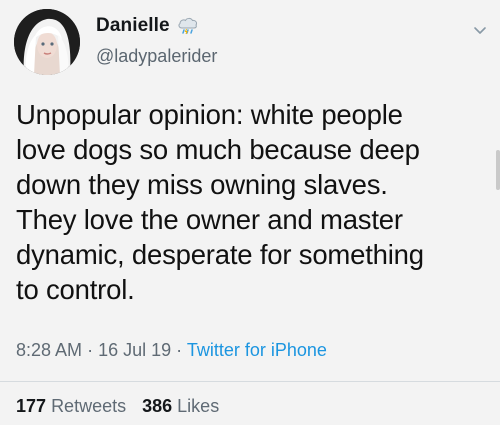  What do you see at coordinates (480, 30) in the screenshot?
I see `chevron-down-icon` at bounding box center [480, 30].